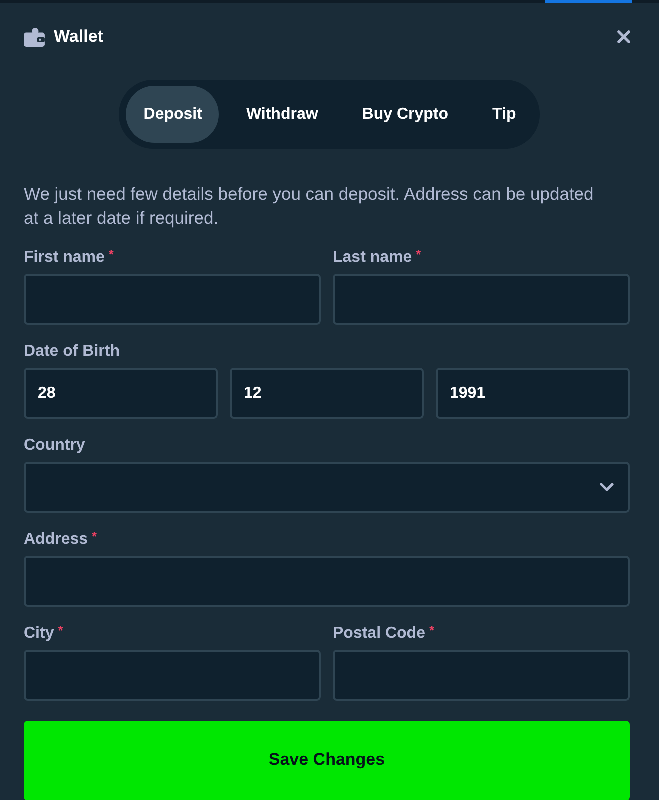 The image size is (659, 800). I want to click on field-label: City, so click(39, 634).